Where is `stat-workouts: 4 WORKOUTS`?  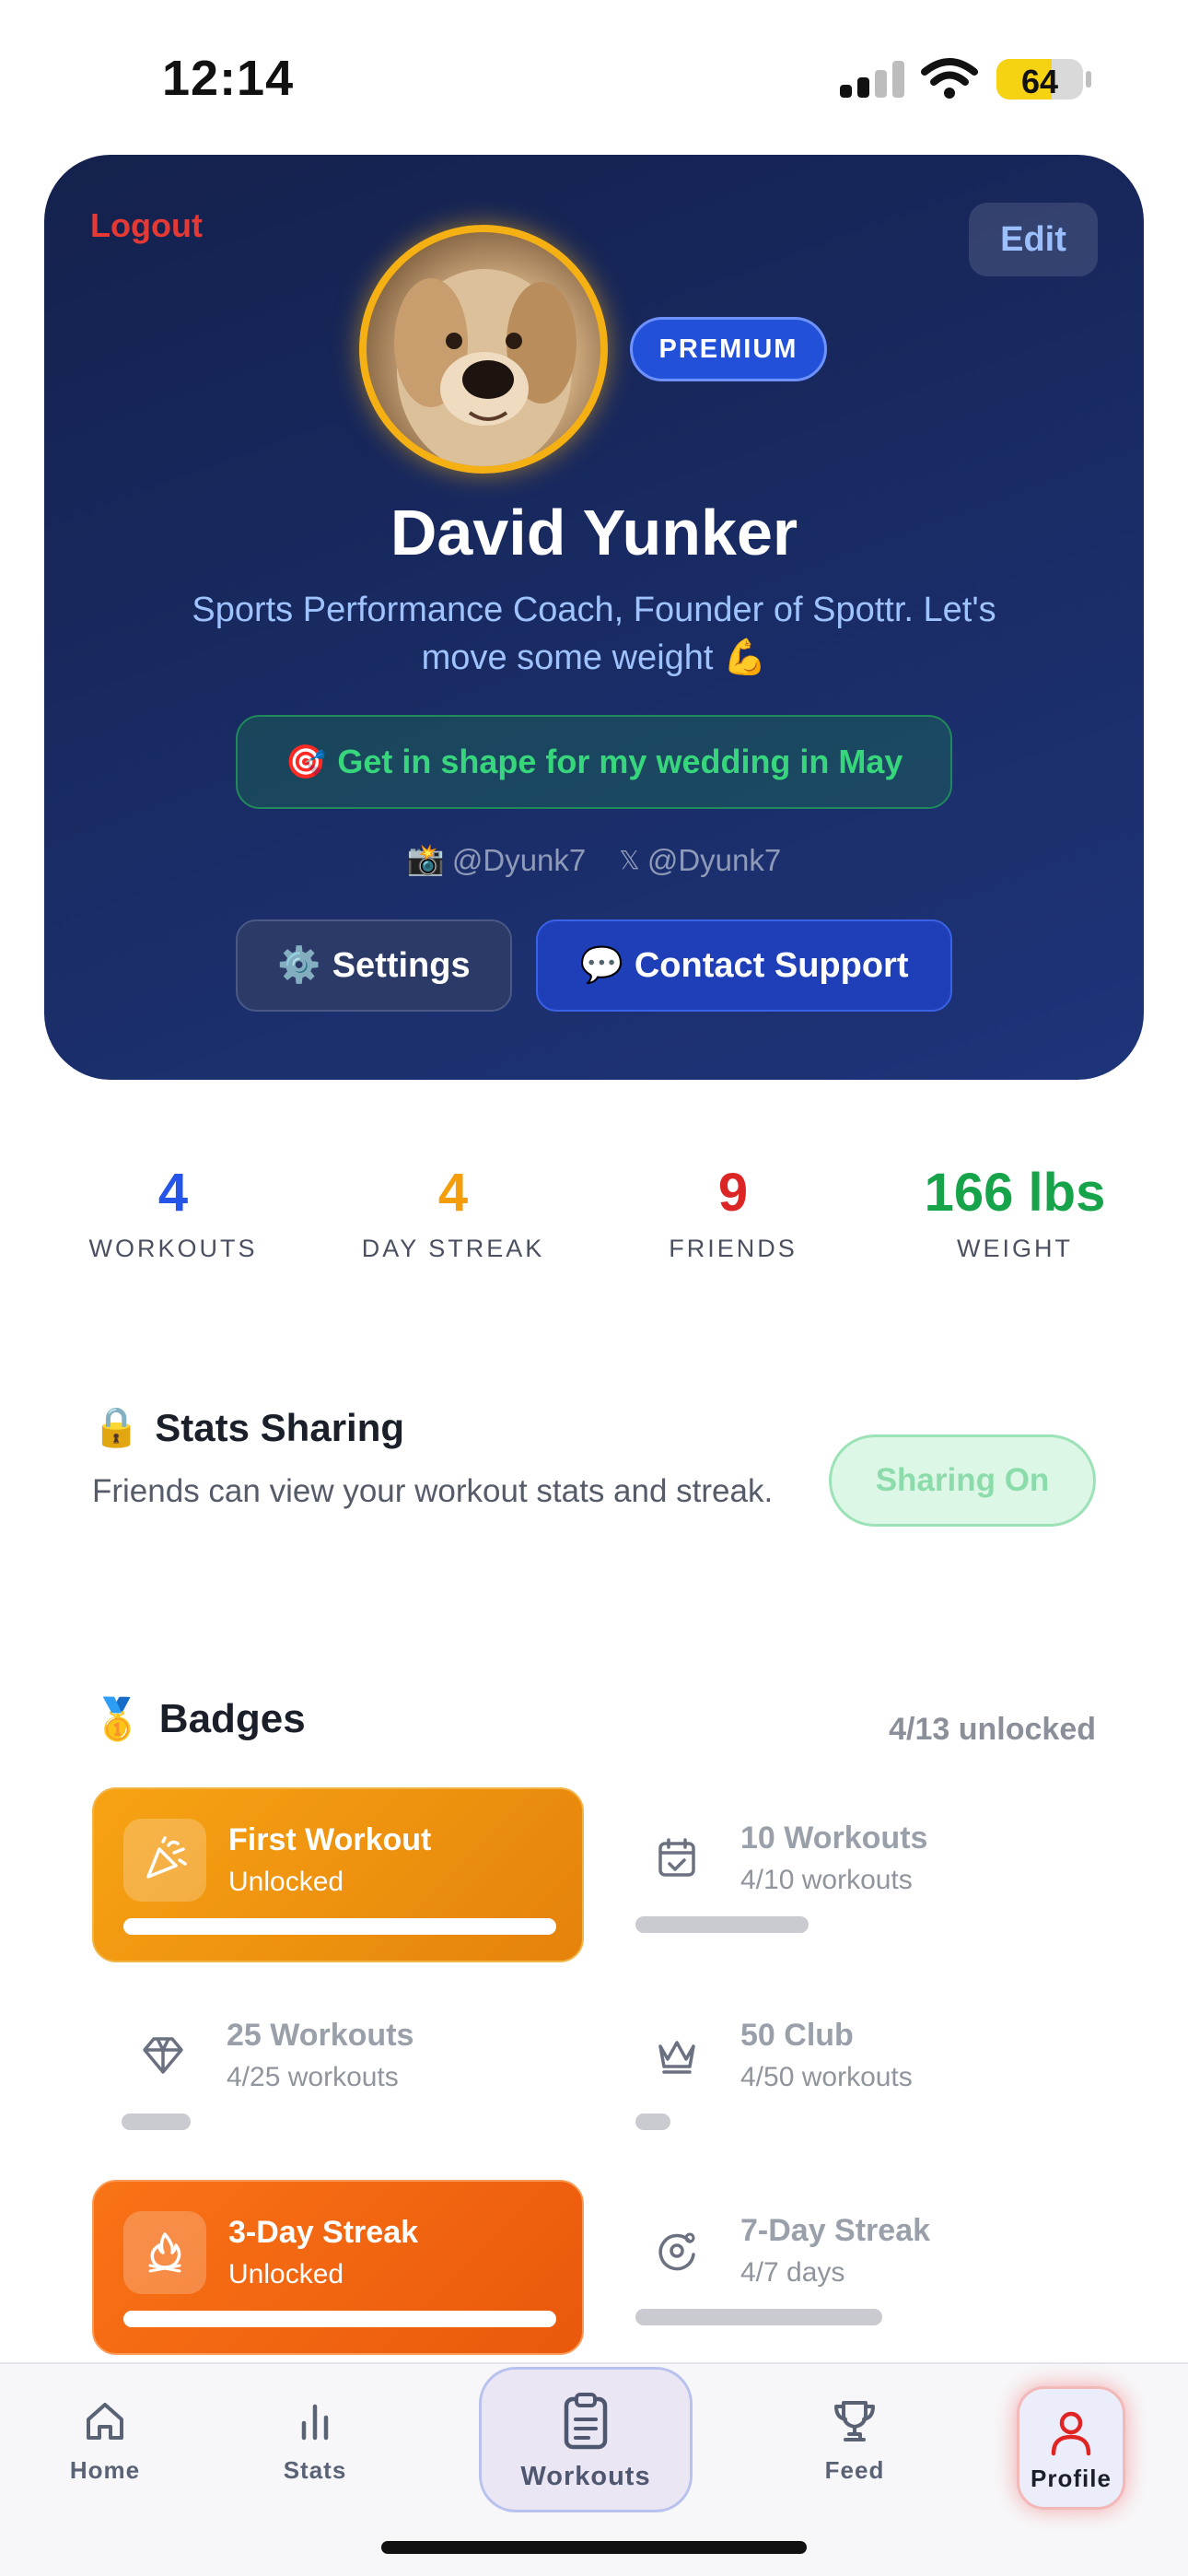
stat-workouts: 4 WORKOUTS is located at coordinates (173, 1212).